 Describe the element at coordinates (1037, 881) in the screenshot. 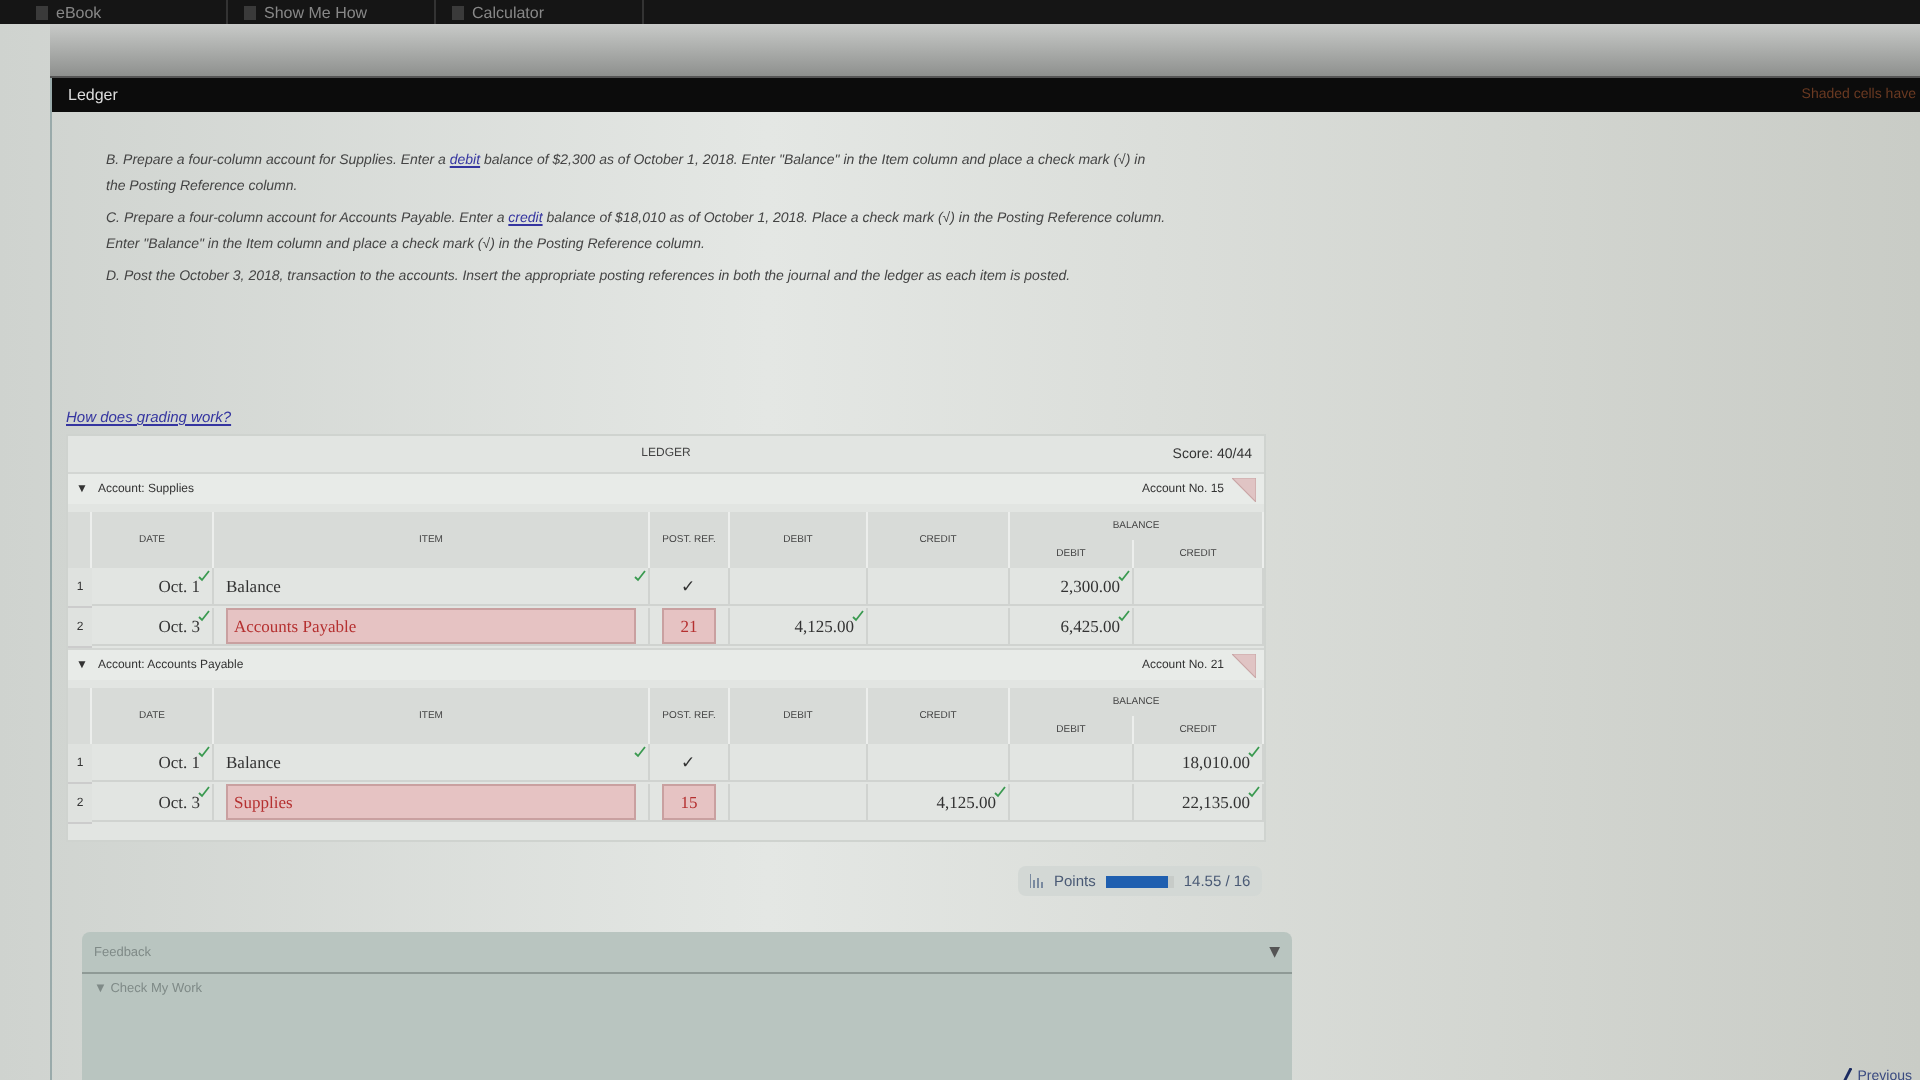

I see `chart-icon` at that location.